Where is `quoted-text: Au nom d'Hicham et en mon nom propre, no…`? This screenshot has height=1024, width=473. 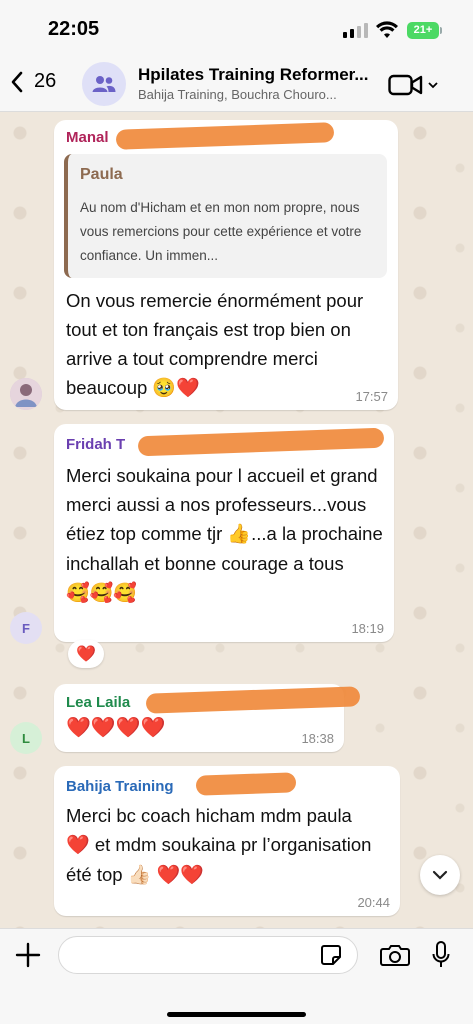
quoted-text: Au nom d'Hicham et en mon nom propre, no… is located at coordinates (221, 231).